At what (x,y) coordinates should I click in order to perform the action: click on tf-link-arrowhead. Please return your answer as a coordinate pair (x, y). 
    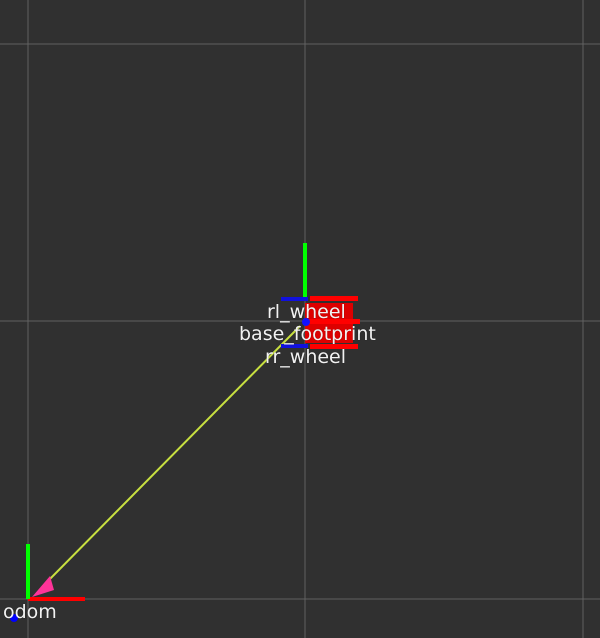
    Looking at the image, I should click on (43, 586).